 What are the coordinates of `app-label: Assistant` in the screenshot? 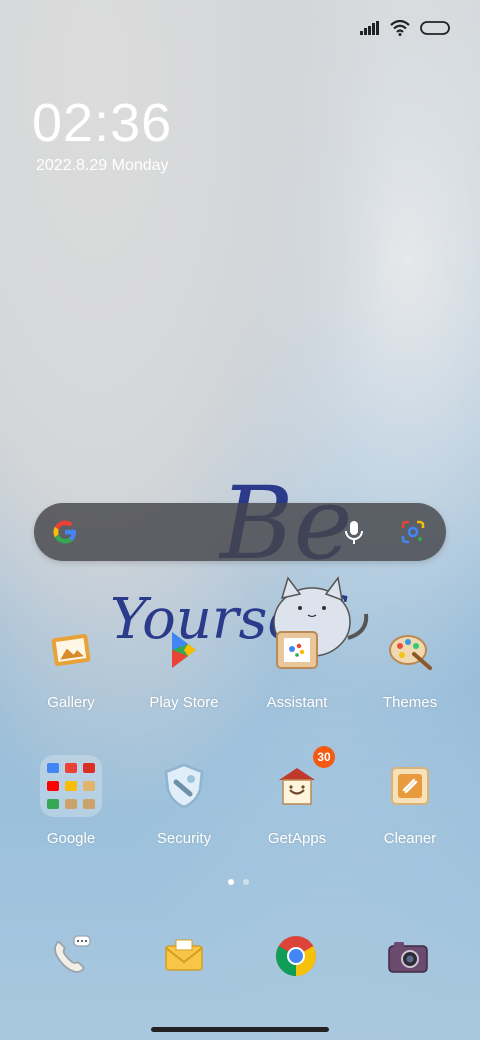 It's located at (297, 702).